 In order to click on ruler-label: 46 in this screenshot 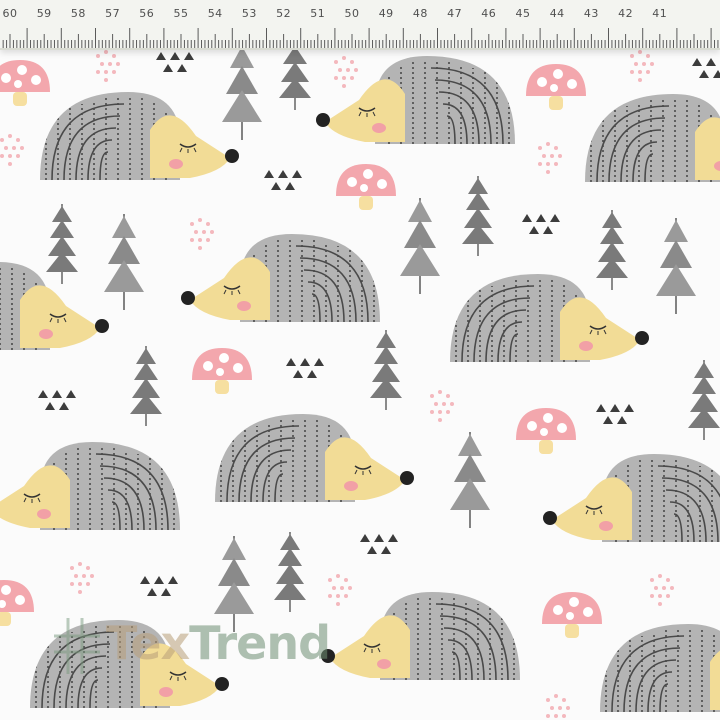, I will do `click(489, 13)`.